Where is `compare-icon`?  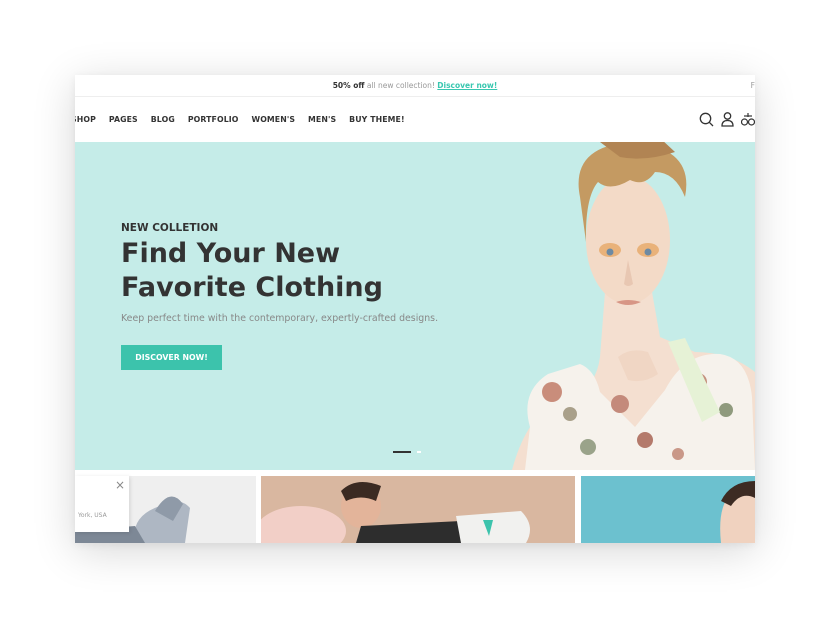
compare-icon is located at coordinates (748, 119).